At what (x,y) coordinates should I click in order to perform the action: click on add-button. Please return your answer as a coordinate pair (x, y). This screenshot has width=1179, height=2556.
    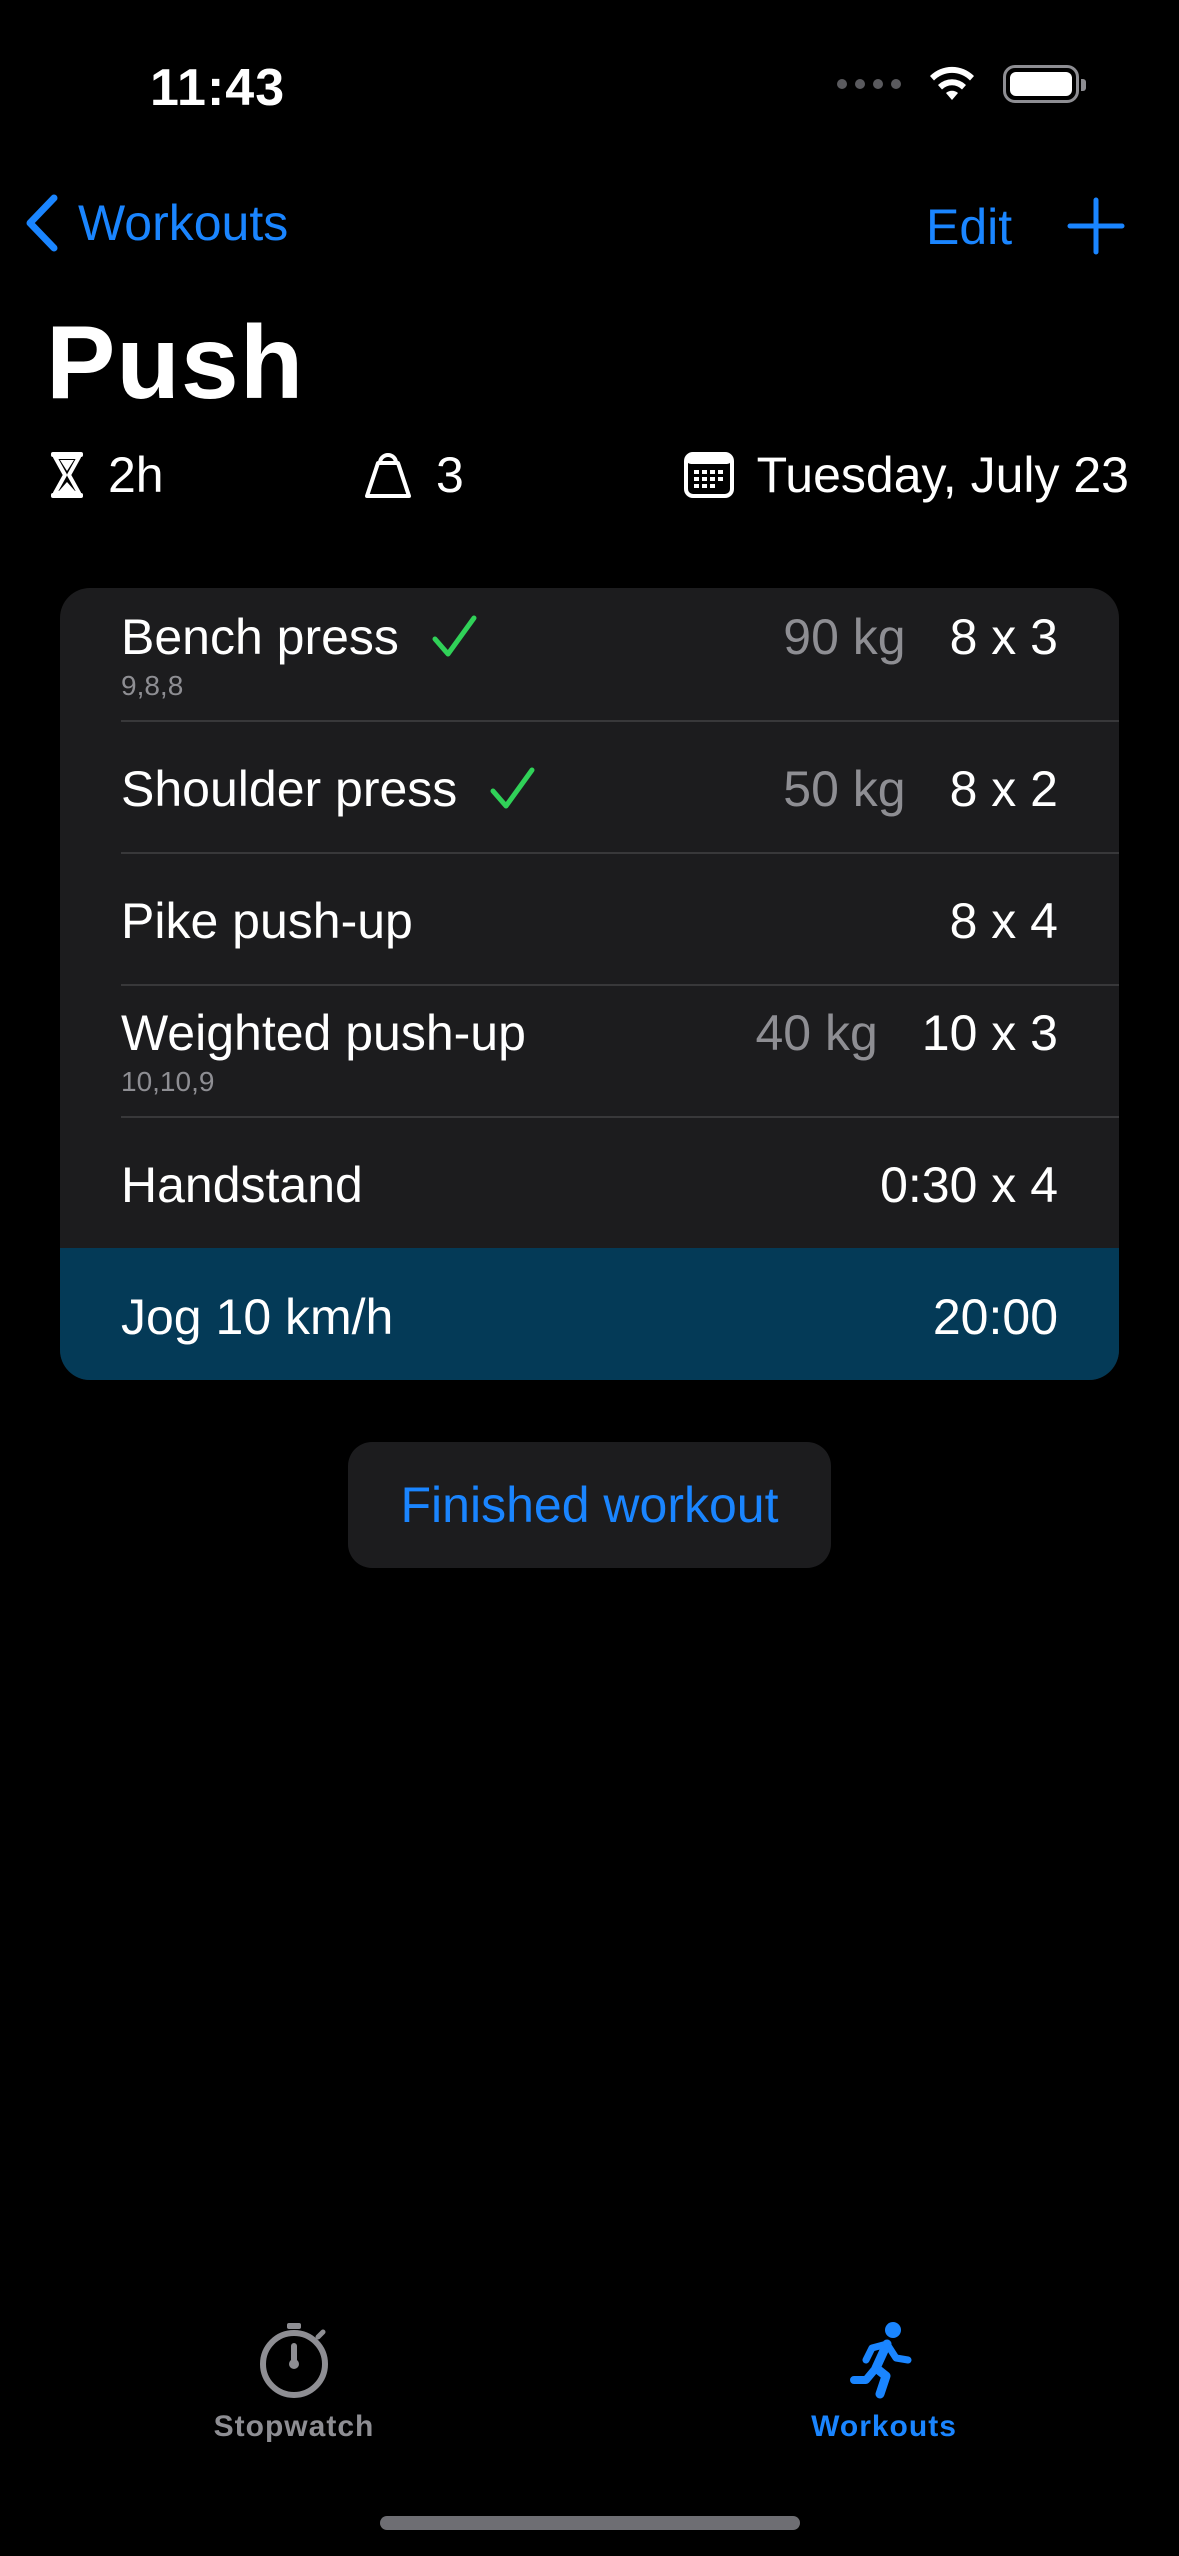
    Looking at the image, I should click on (1096, 226).